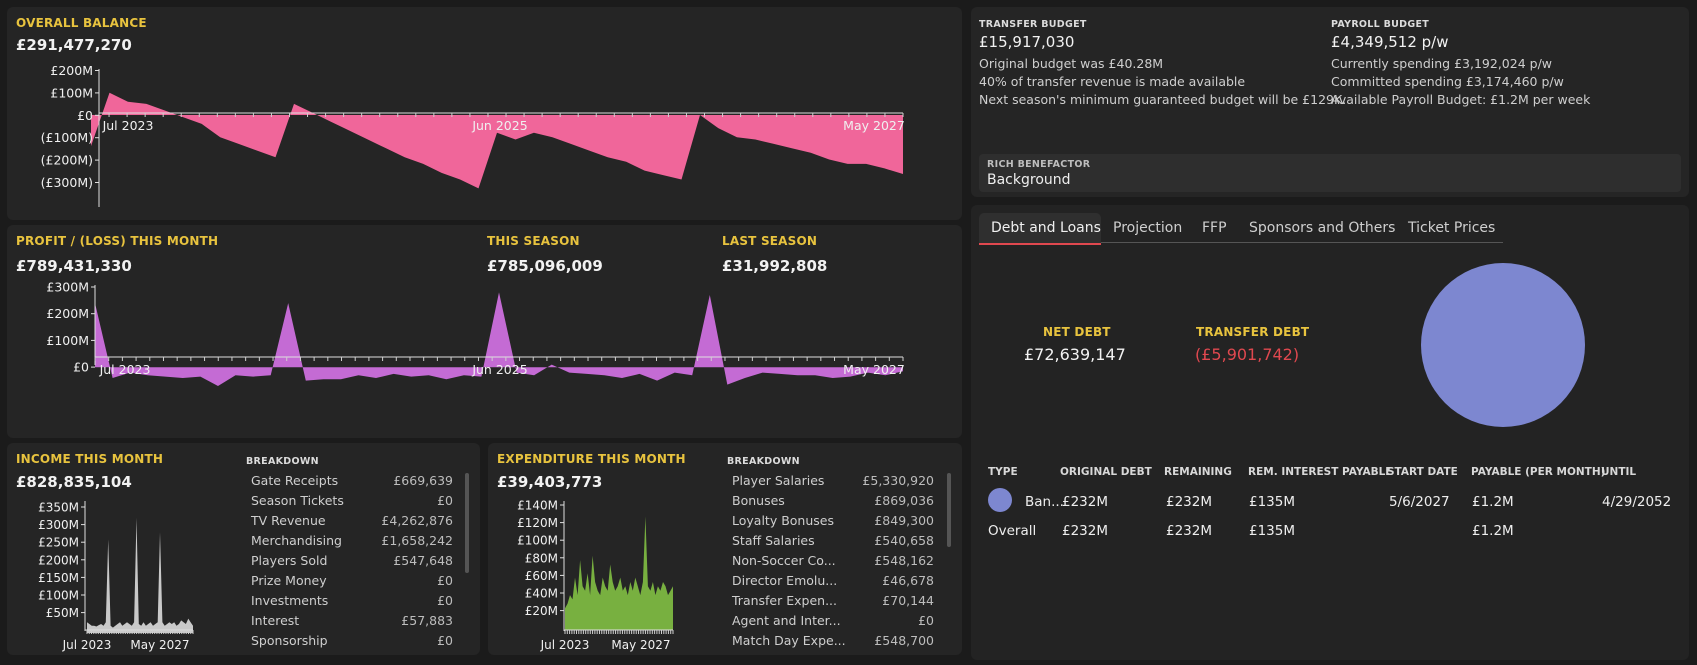 This screenshot has height=665, width=1697. I want to click on row-remaining: £232M, so click(1189, 502).